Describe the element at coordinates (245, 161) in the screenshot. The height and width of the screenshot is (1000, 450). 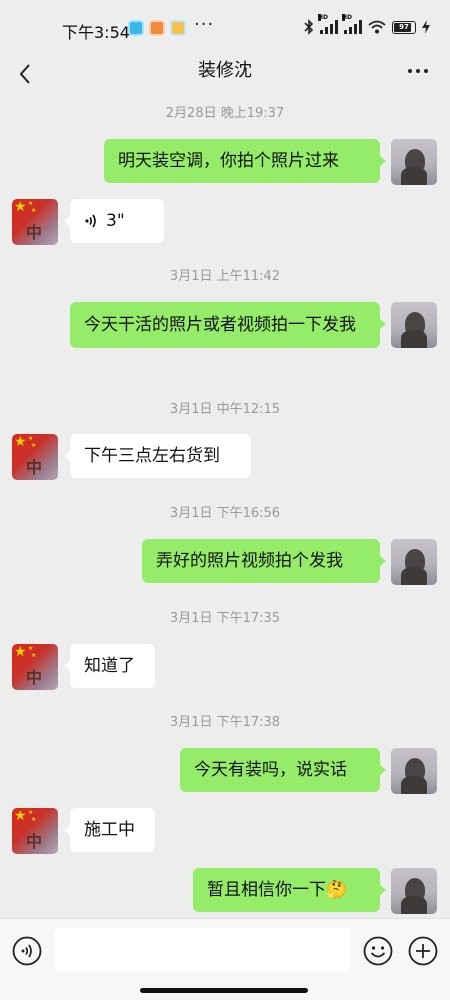
I see `my-message-bubble: 明天装空调，你拍个照片过来` at that location.